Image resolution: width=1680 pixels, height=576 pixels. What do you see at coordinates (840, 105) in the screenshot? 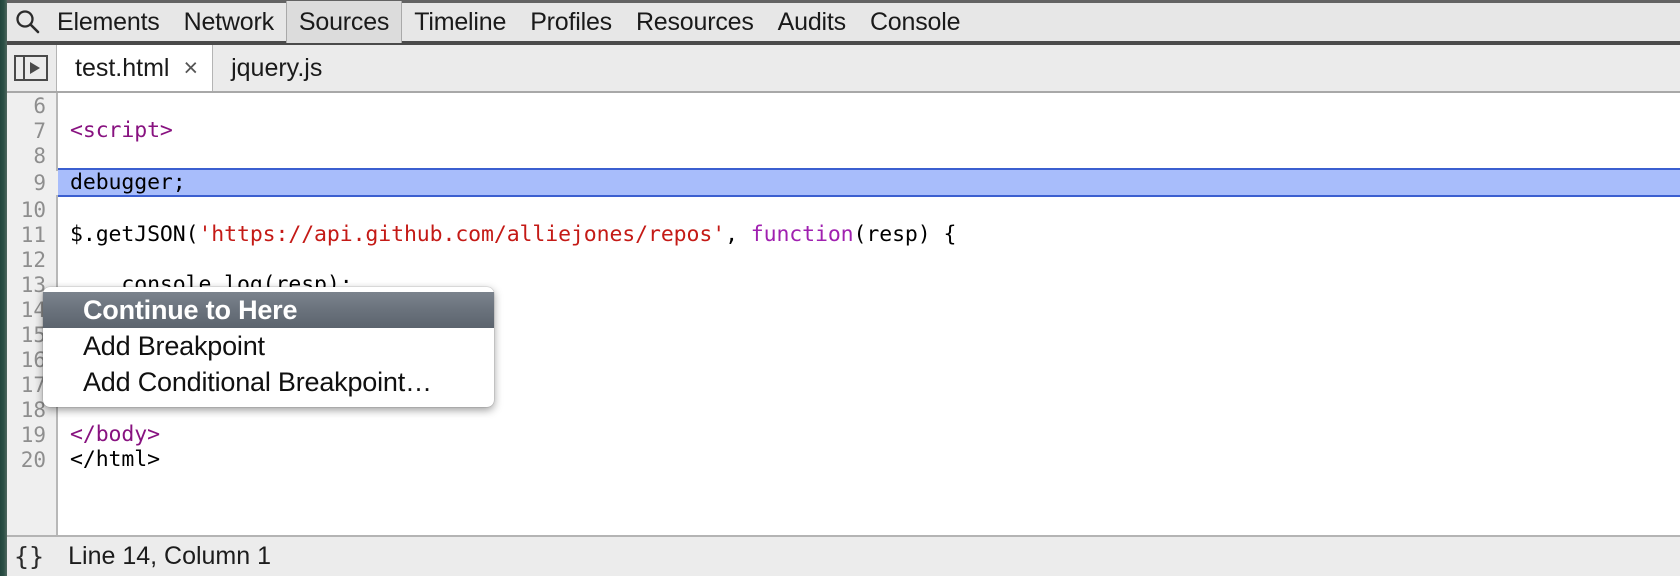
I see `code-line: 6` at bounding box center [840, 105].